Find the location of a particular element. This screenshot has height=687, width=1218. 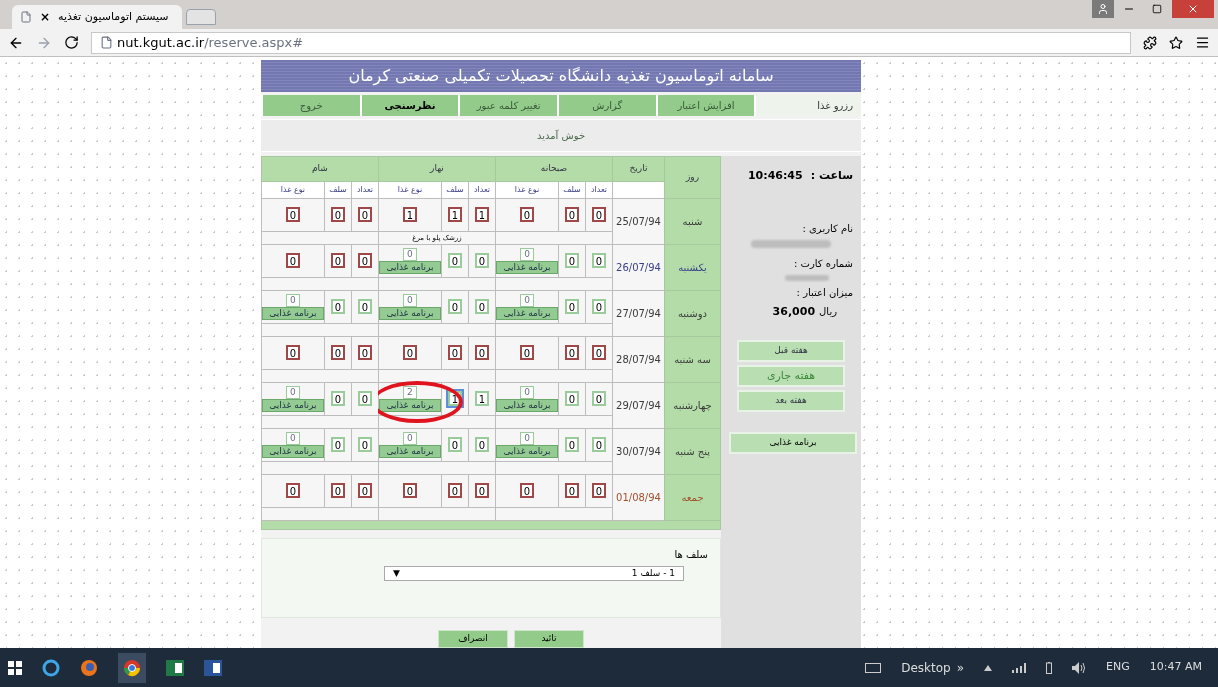

reload-icon is located at coordinates (71, 42).